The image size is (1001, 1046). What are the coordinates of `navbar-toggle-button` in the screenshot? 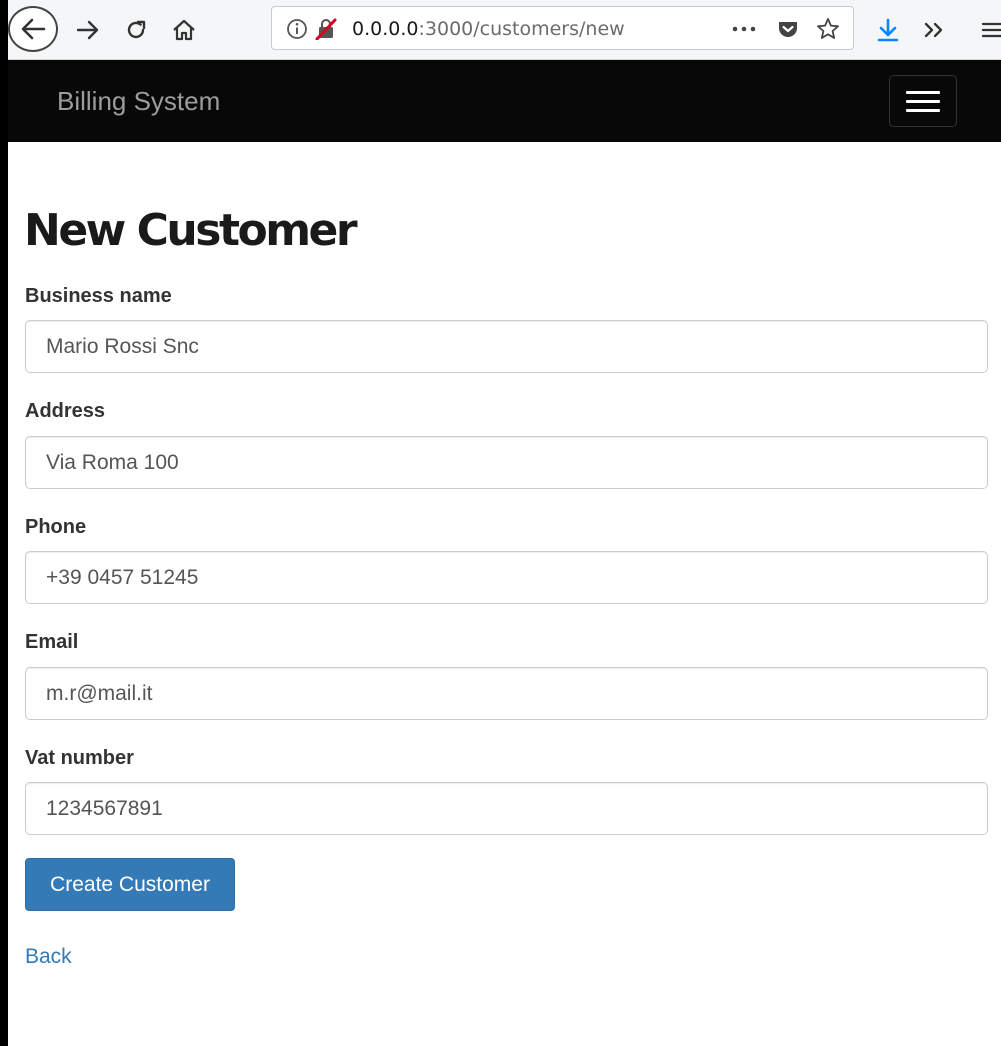 It's located at (923, 101).